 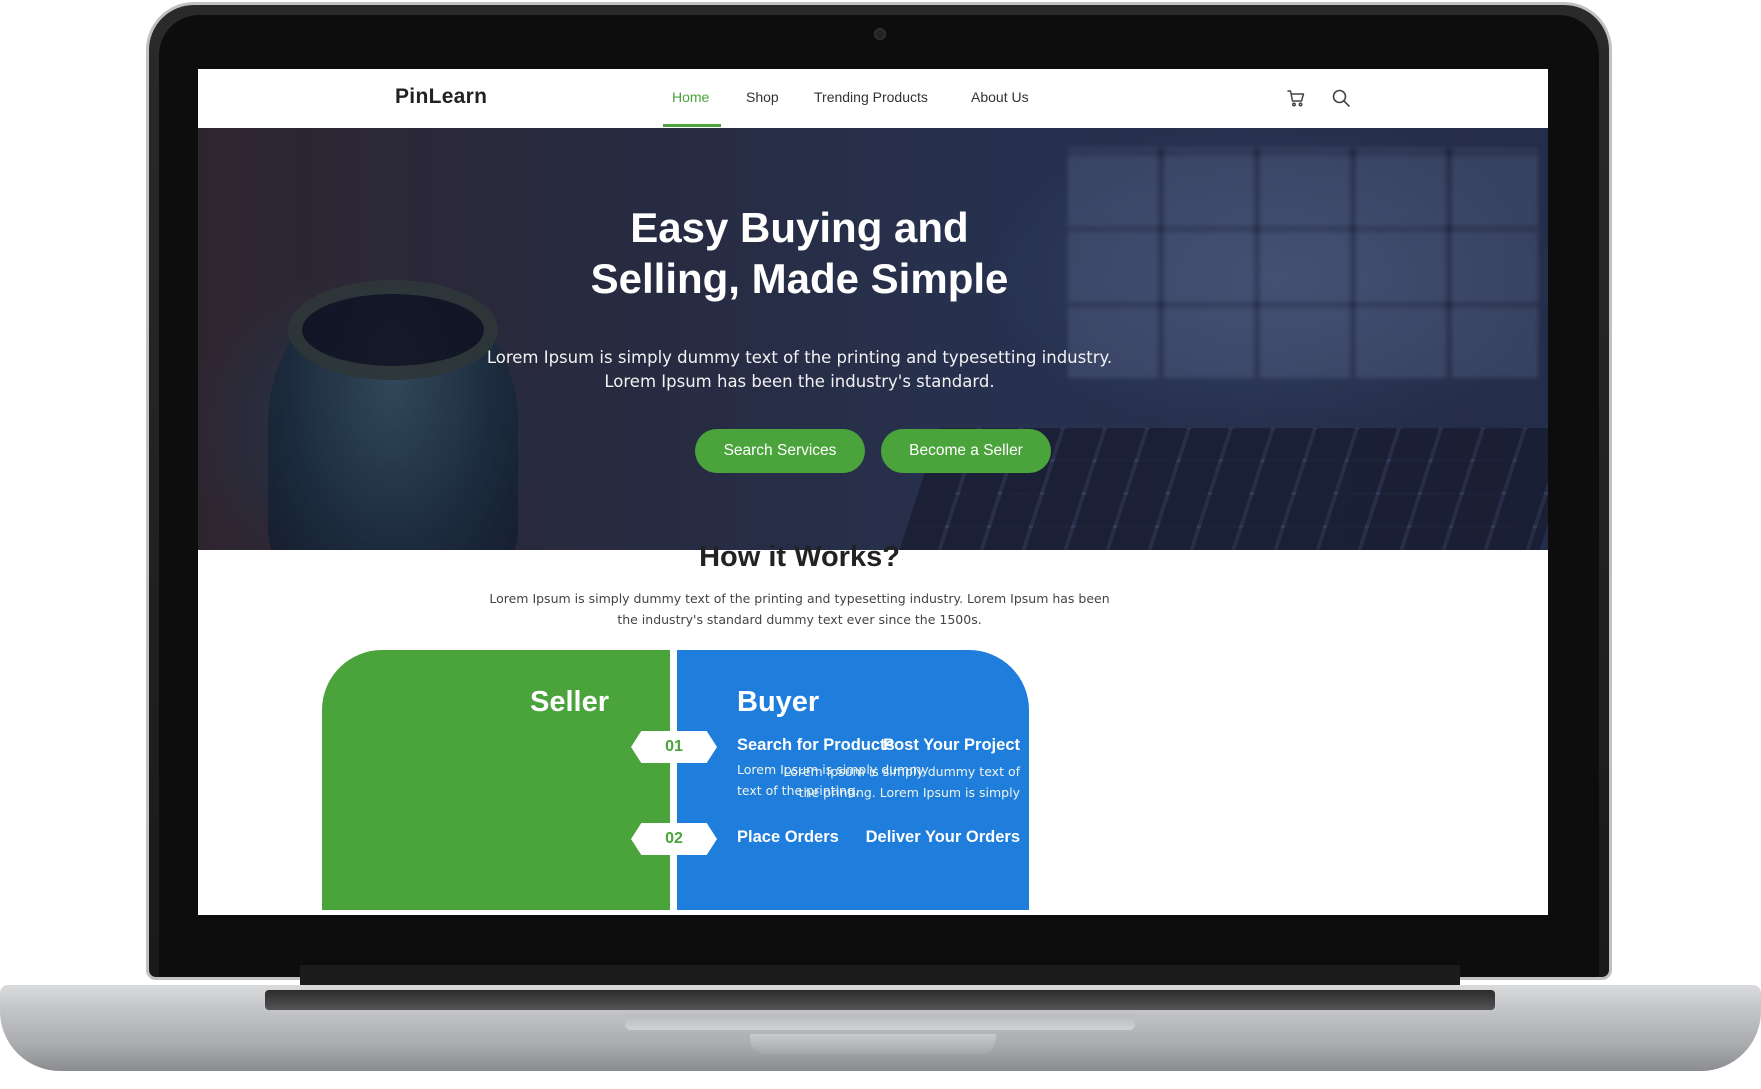 I want to click on hero-title-line-1: Easy Buying and, so click(x=799, y=227).